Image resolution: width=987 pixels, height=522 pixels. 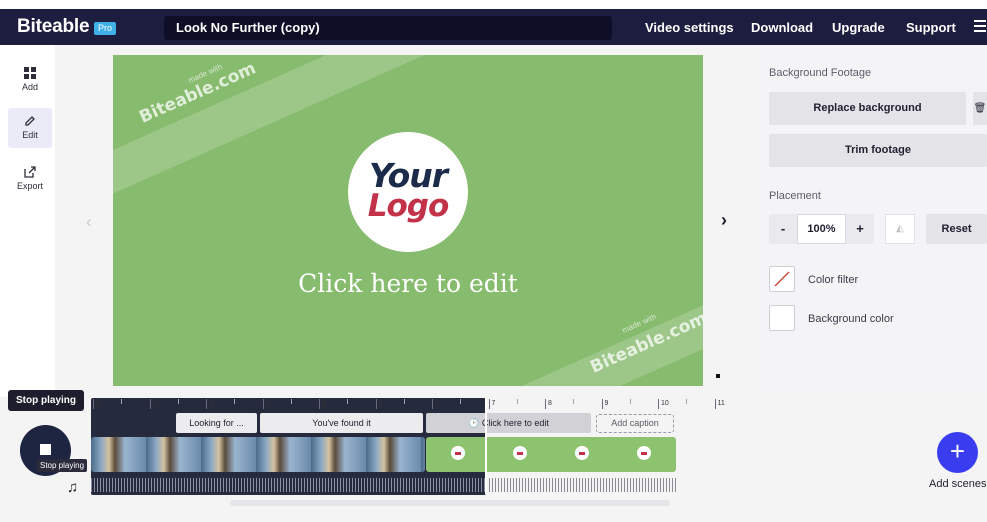 What do you see at coordinates (980, 108) in the screenshot?
I see `trash-icon: 🗑` at bounding box center [980, 108].